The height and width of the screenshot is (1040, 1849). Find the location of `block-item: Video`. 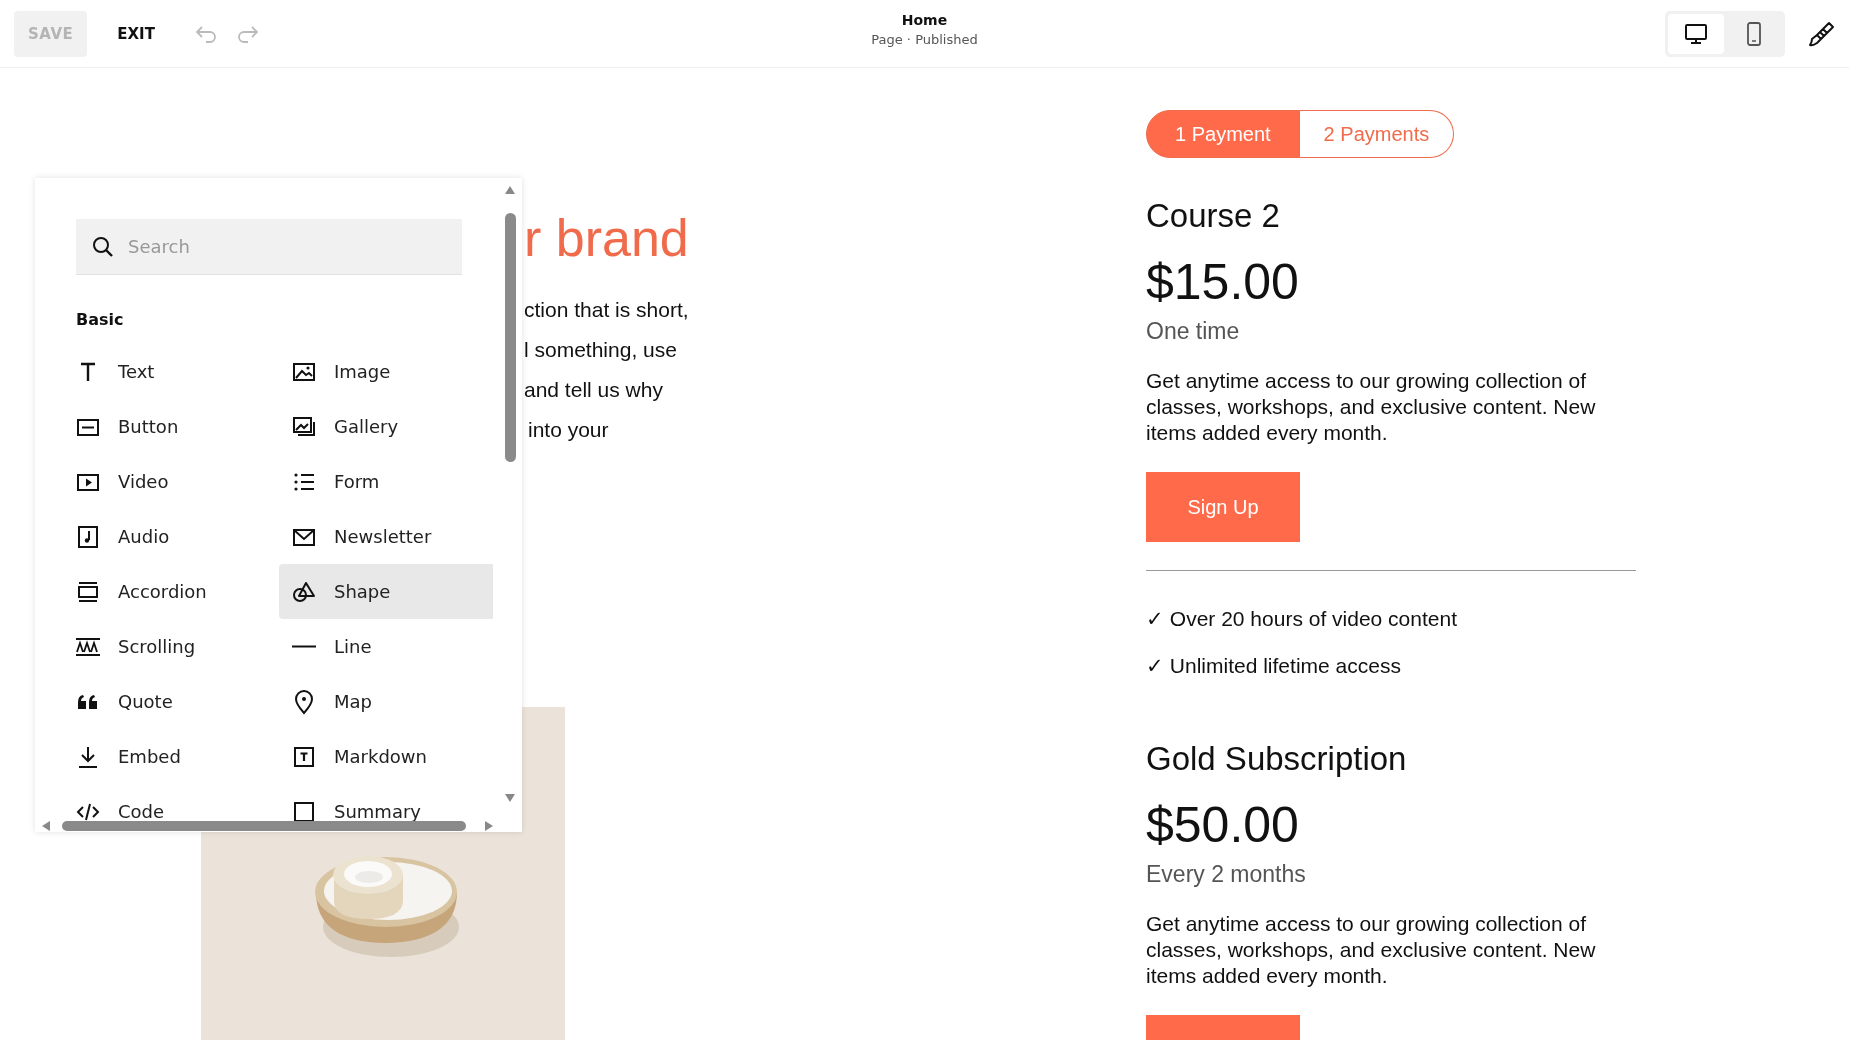

block-item: Video is located at coordinates (171, 481).